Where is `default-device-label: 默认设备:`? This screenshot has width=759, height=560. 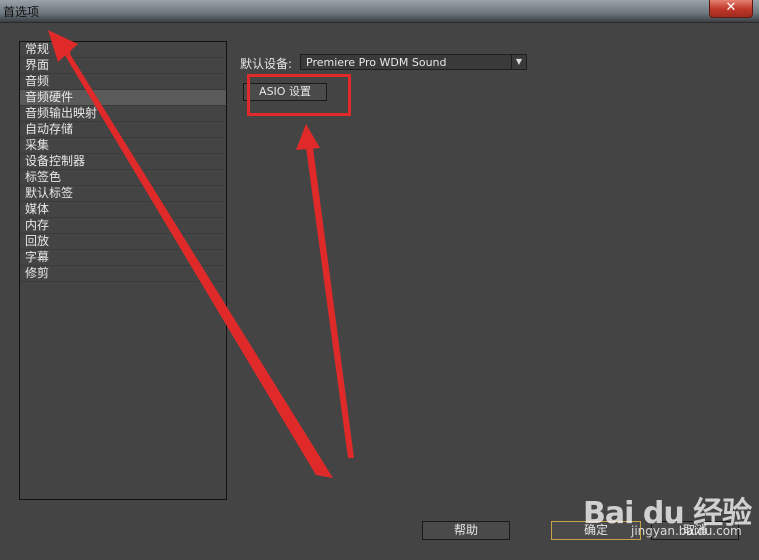 default-device-label: 默认设备: is located at coordinates (266, 64).